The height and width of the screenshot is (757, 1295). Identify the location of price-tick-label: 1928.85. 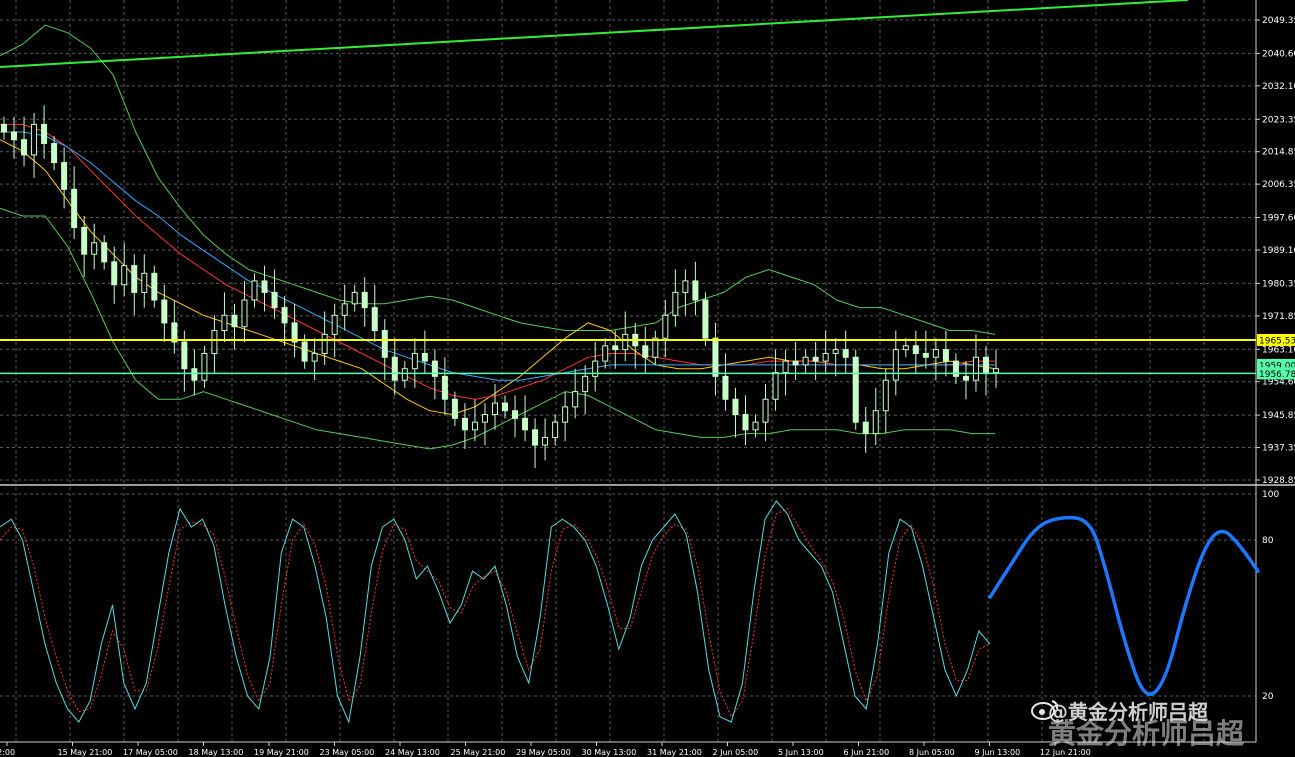
(1278, 481).